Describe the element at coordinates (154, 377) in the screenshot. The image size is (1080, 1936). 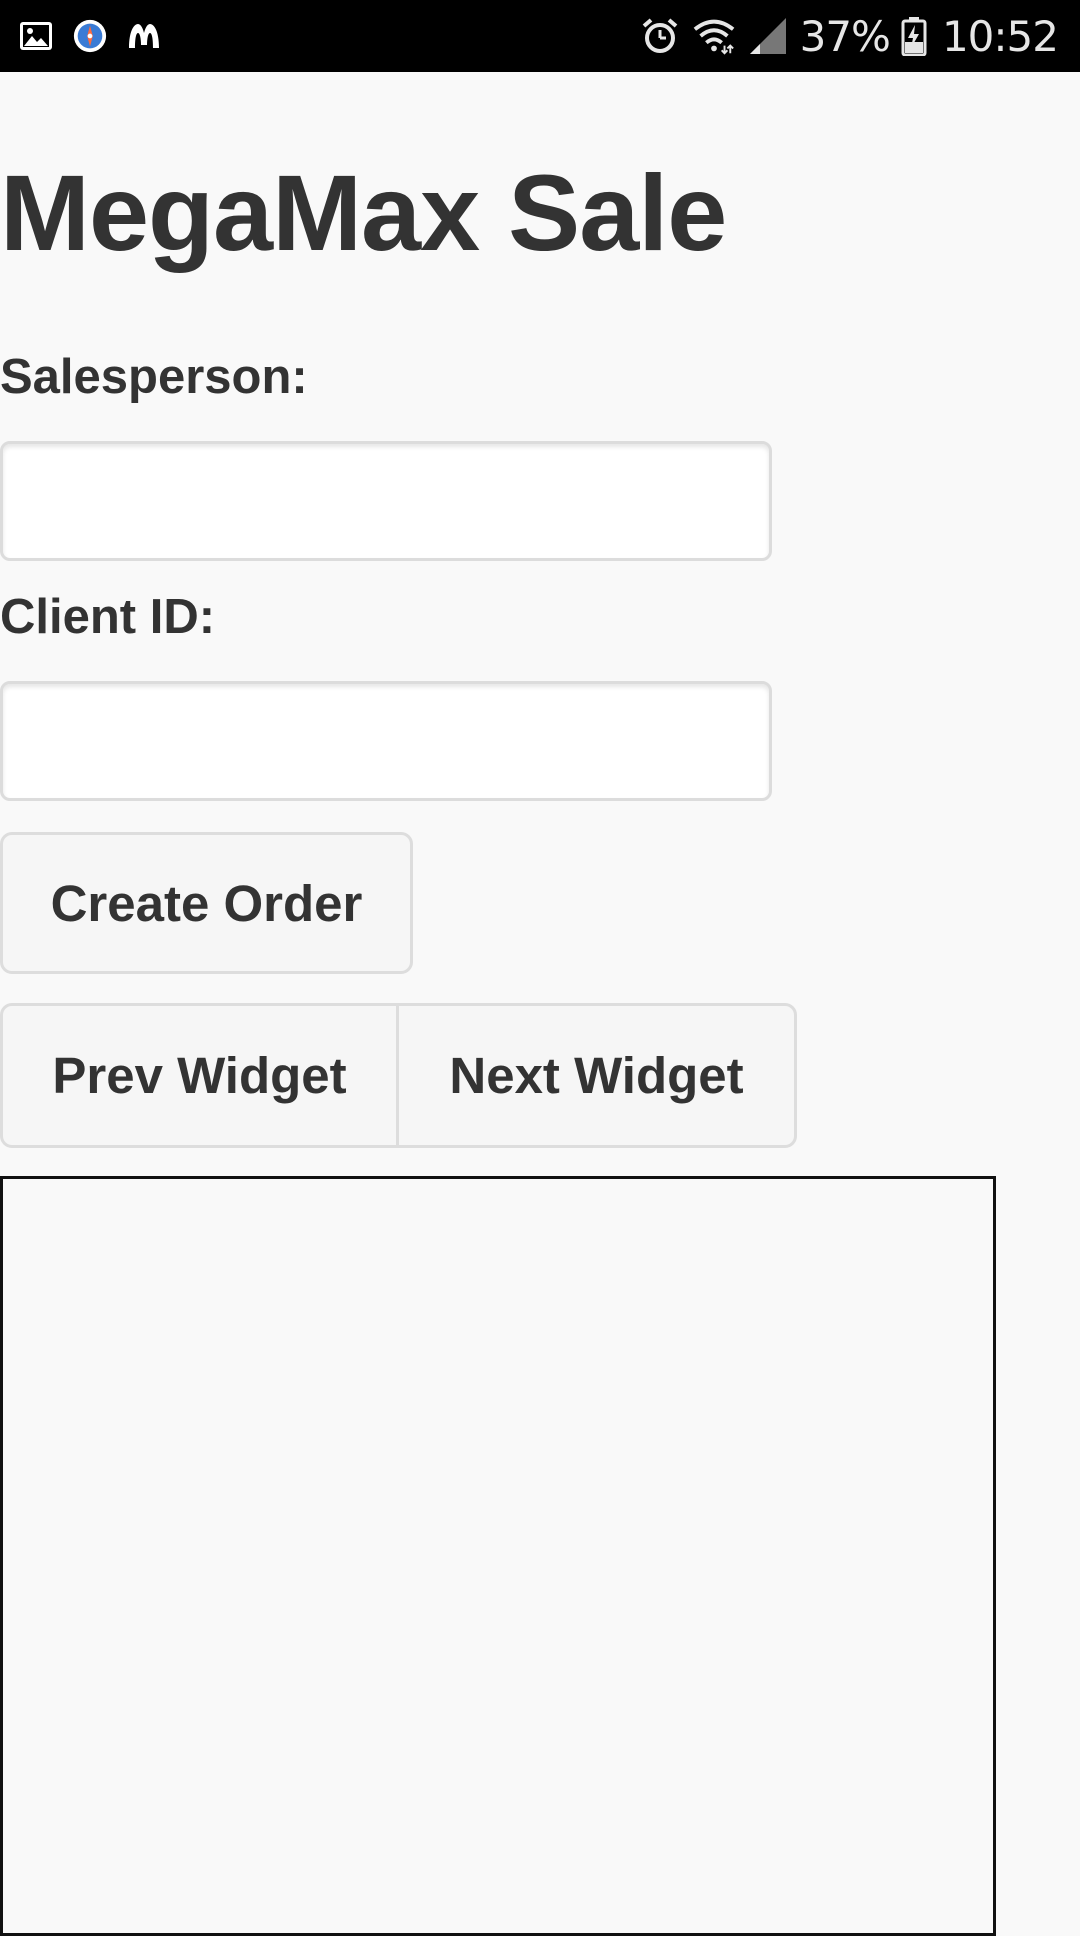
I see `salesperson-label: Salesperson:` at that location.